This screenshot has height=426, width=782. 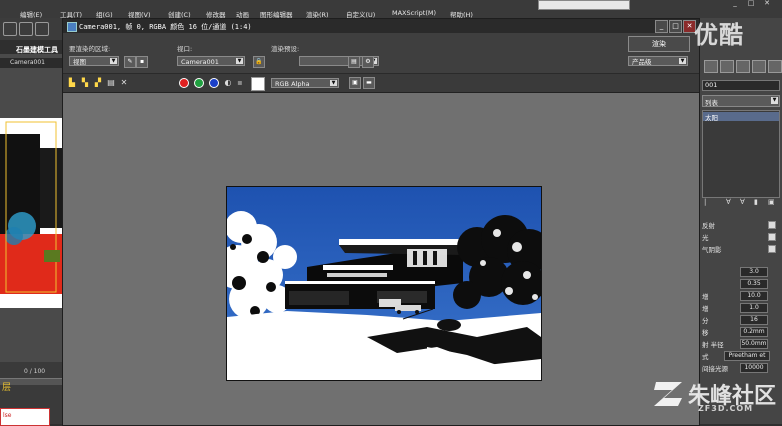 What do you see at coordinates (185, 49) in the screenshot?
I see `viewport-label: 视口:` at bounding box center [185, 49].